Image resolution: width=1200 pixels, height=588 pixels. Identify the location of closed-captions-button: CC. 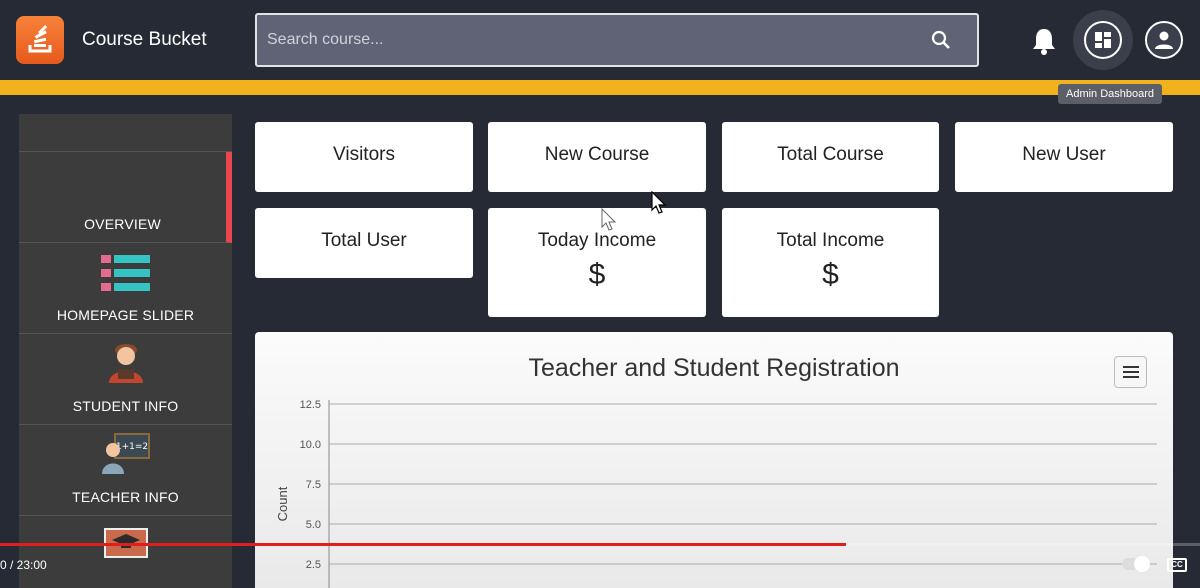
(1177, 565).